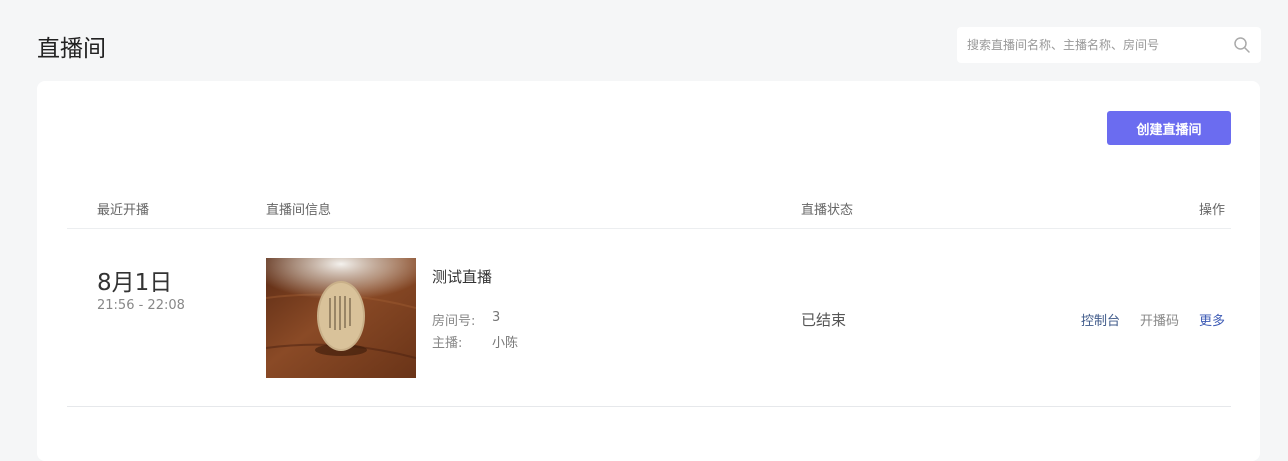 This screenshot has height=461, width=1288. Describe the element at coordinates (454, 321) in the screenshot. I see `room-number-label: 房间号:` at that location.